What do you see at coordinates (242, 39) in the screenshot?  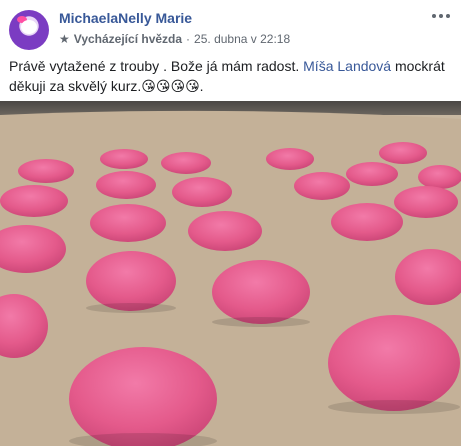 I see `post-date: 25. dubna v 22:18` at bounding box center [242, 39].